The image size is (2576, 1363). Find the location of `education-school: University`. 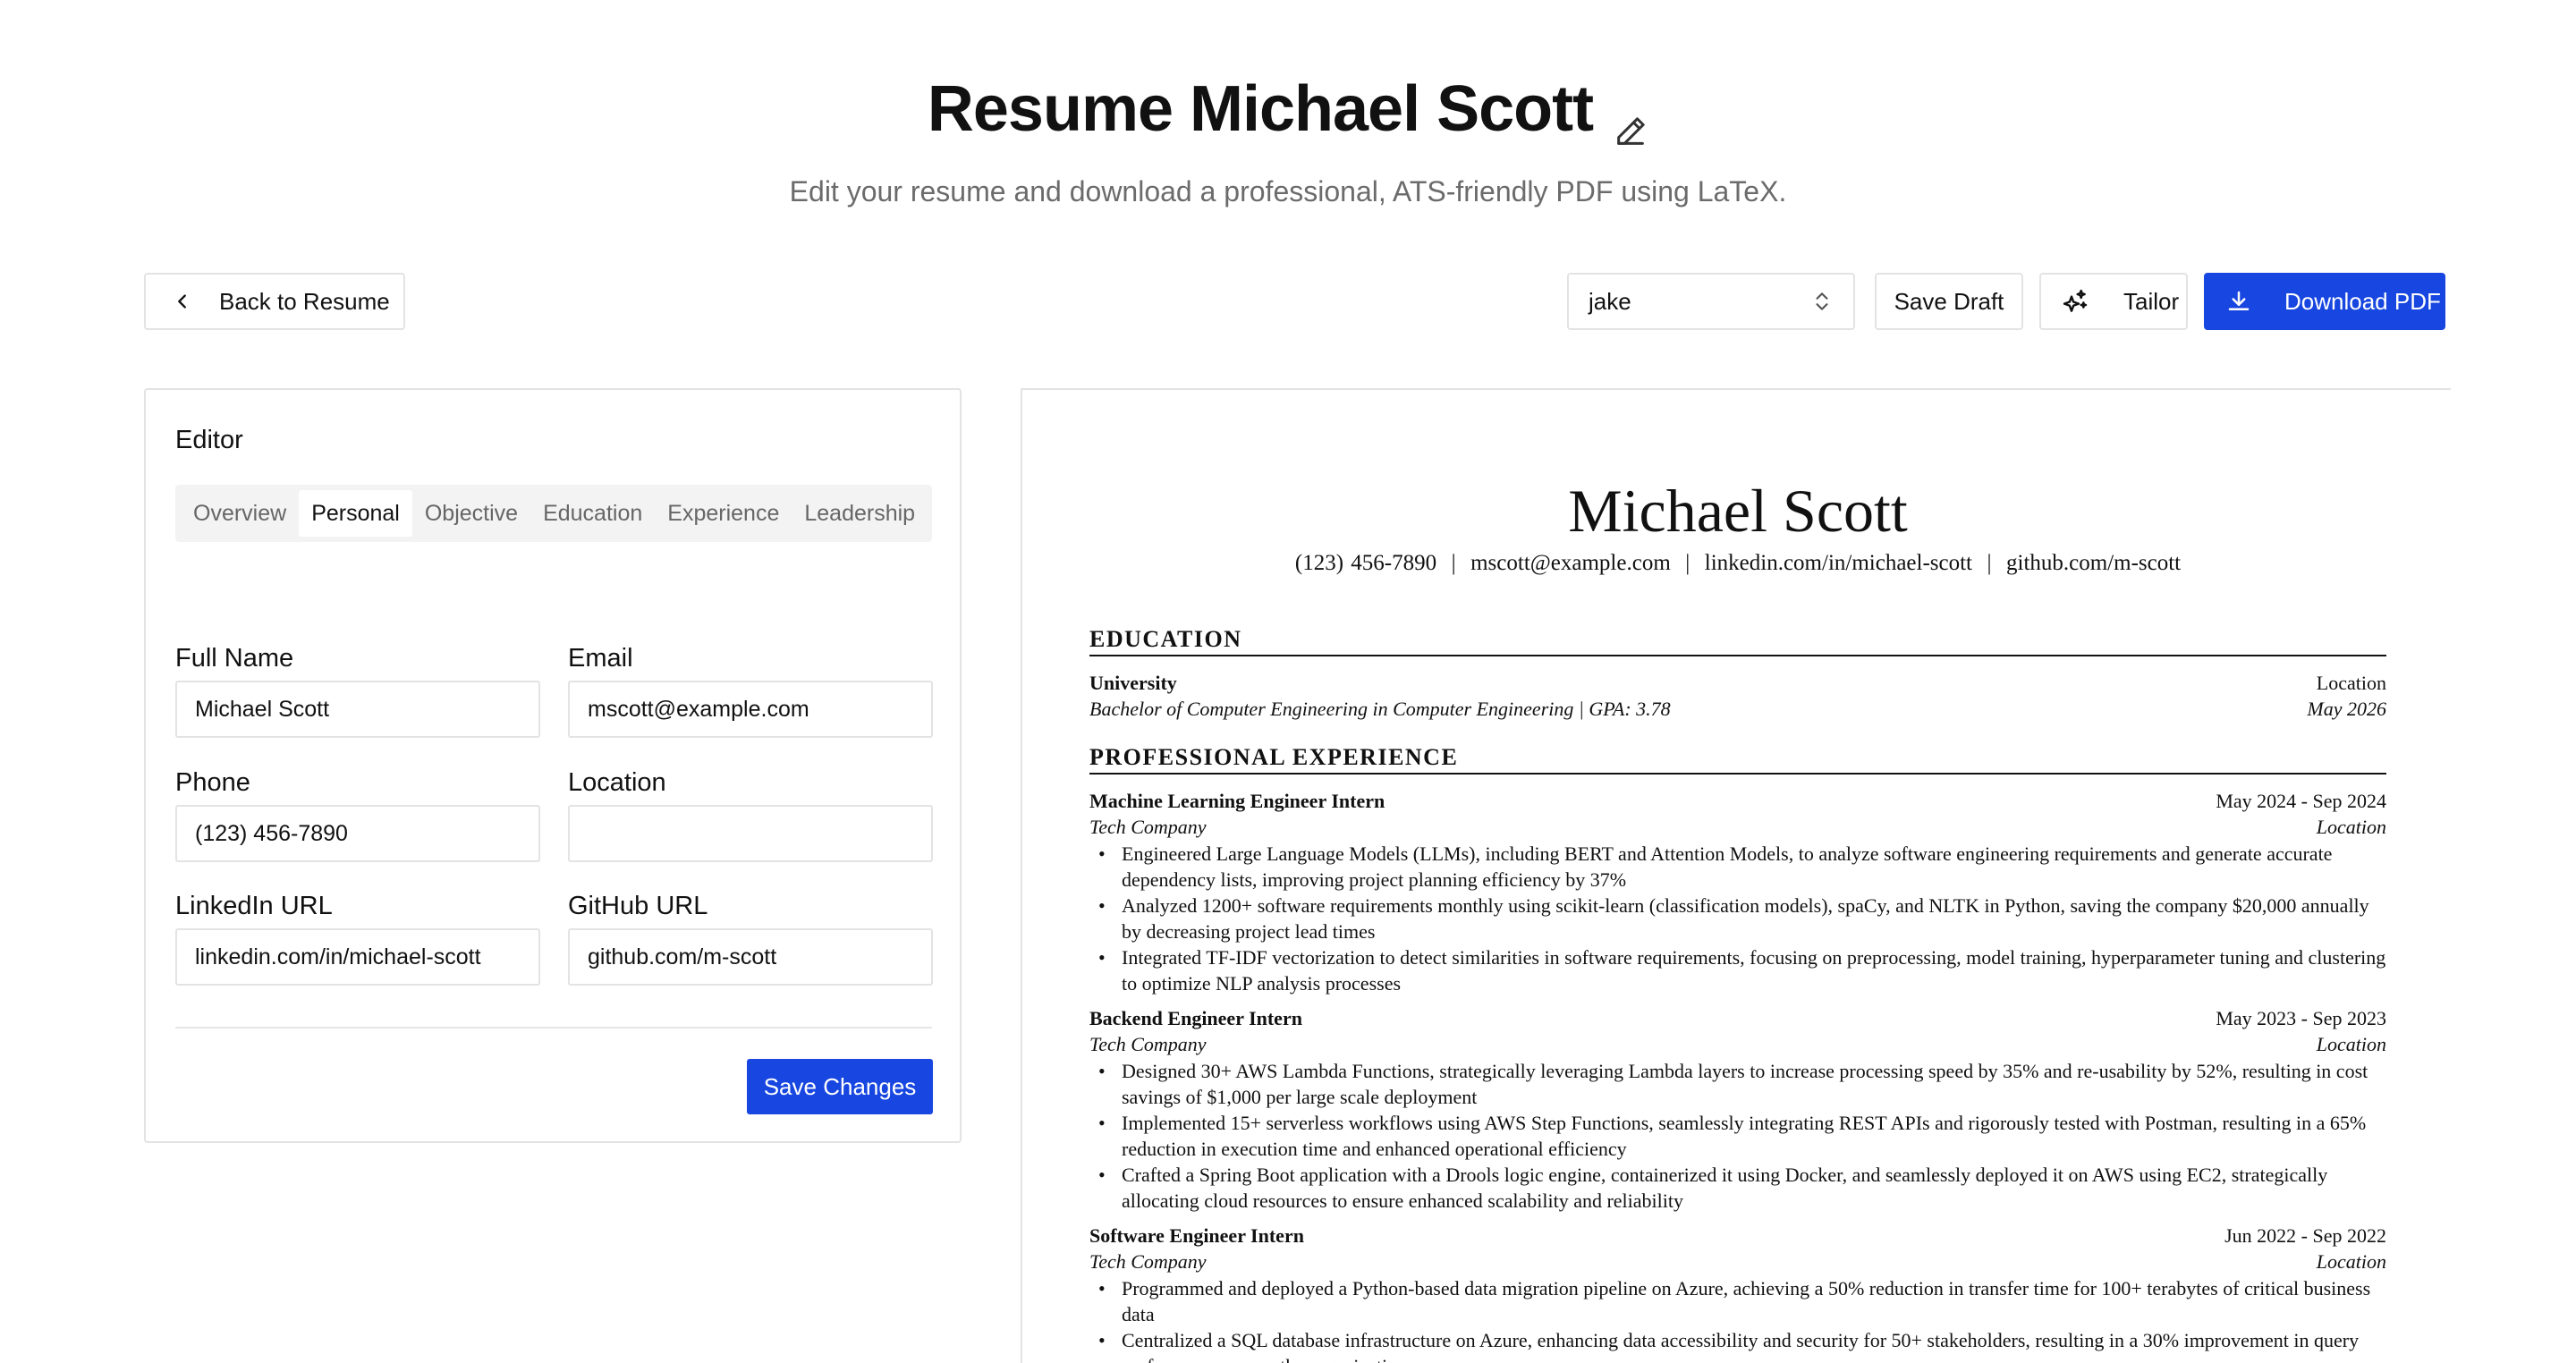

education-school: University is located at coordinates (1133, 683).